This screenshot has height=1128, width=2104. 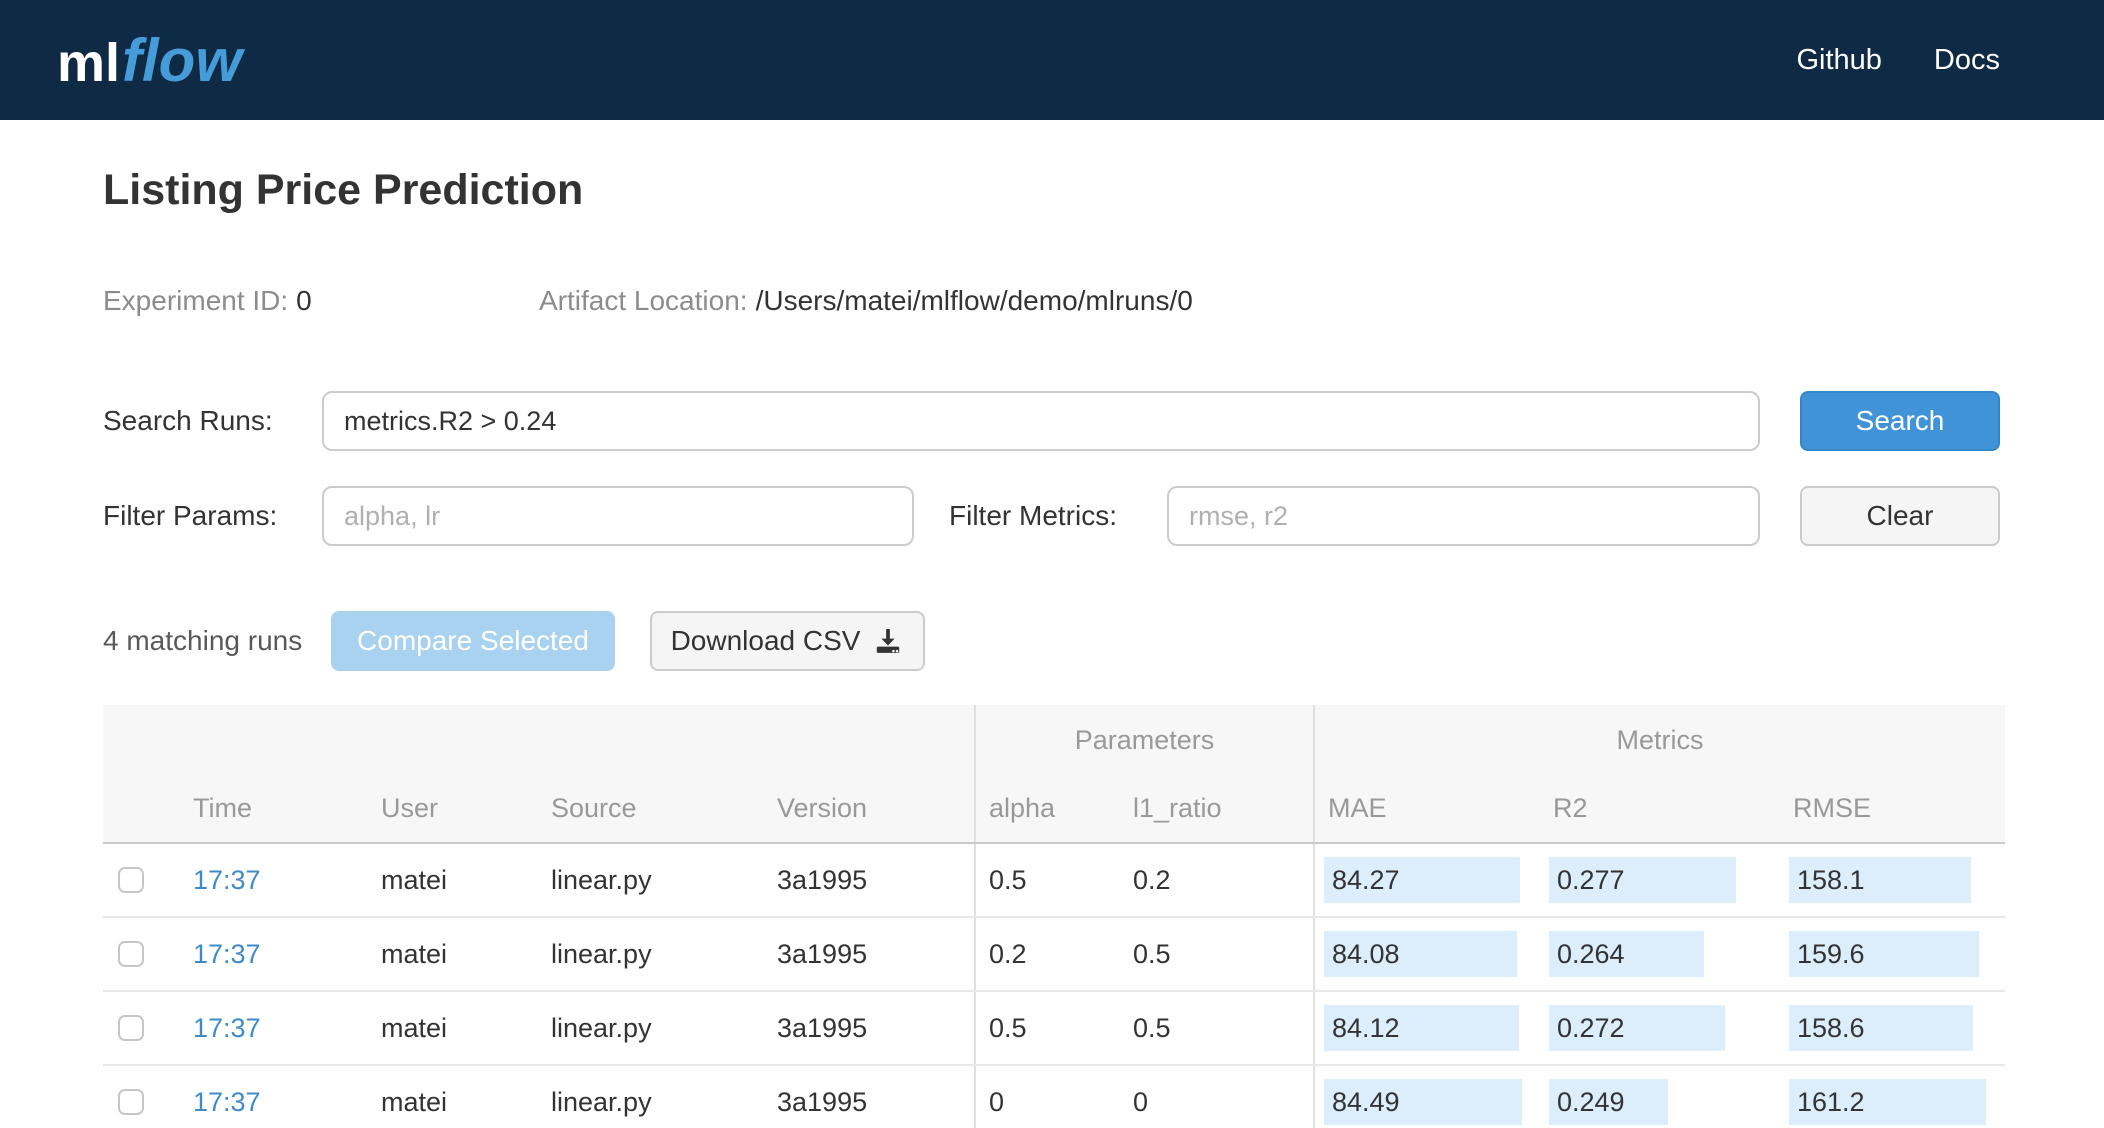 I want to click on download-icon, so click(x=888, y=641).